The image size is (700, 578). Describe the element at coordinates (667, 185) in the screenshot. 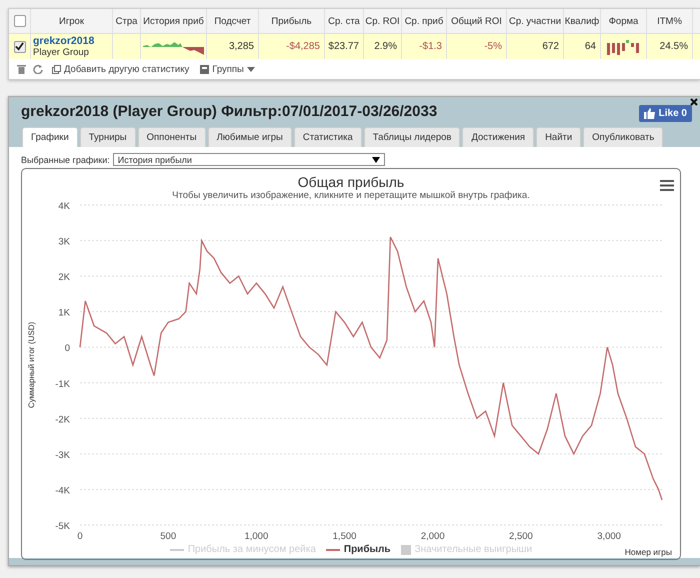

I see `menu-icon` at that location.